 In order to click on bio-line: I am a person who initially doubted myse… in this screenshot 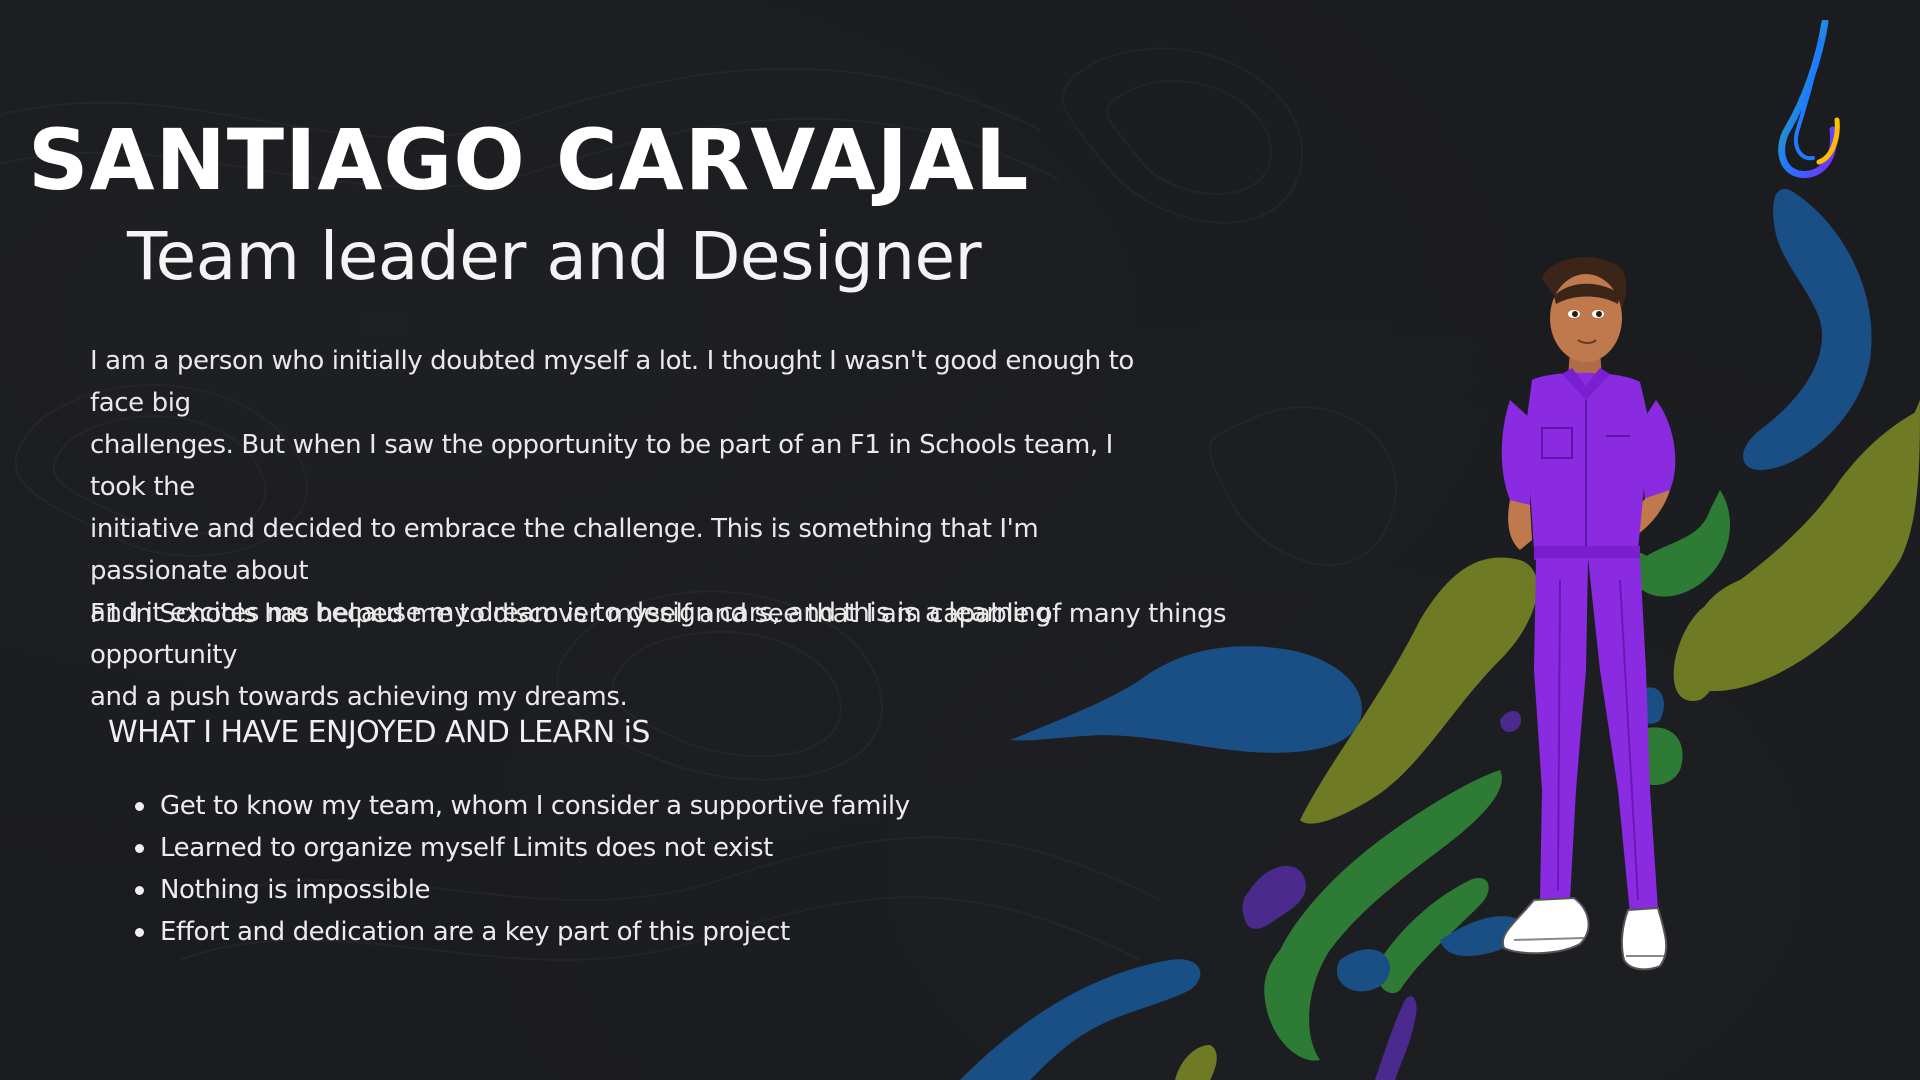, I will do `click(612, 382)`.